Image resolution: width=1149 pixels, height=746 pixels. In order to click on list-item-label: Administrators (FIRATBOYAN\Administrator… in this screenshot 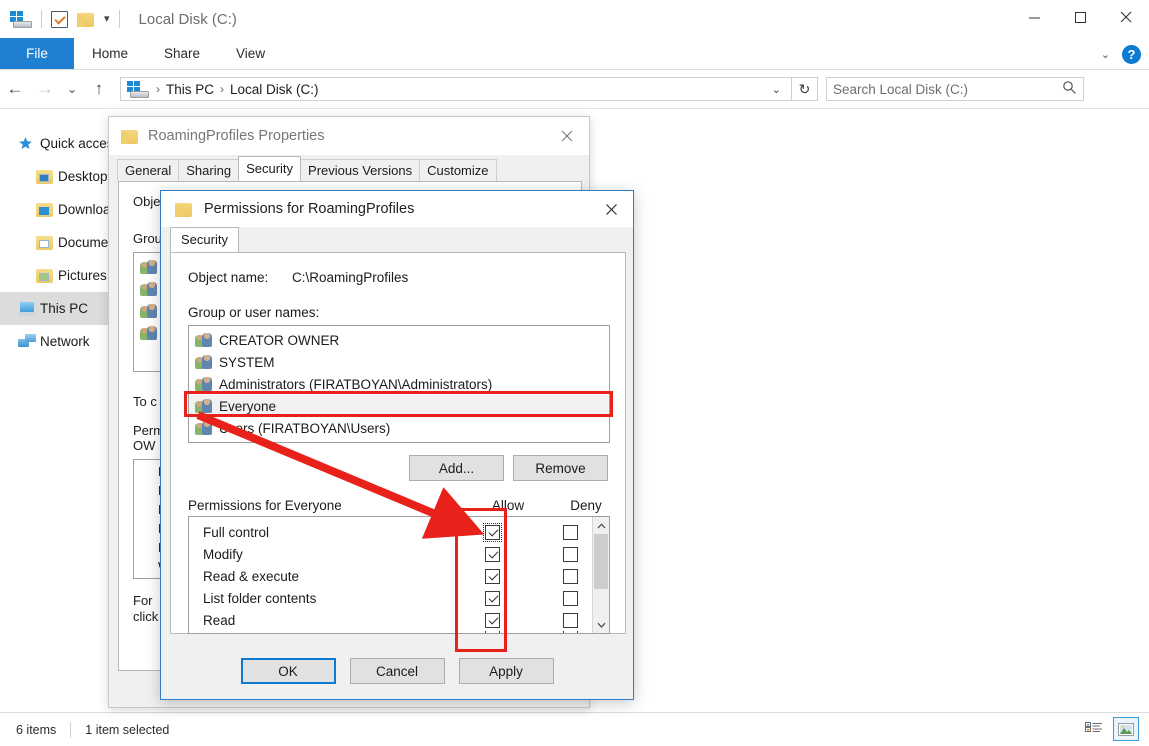, I will do `click(356, 384)`.